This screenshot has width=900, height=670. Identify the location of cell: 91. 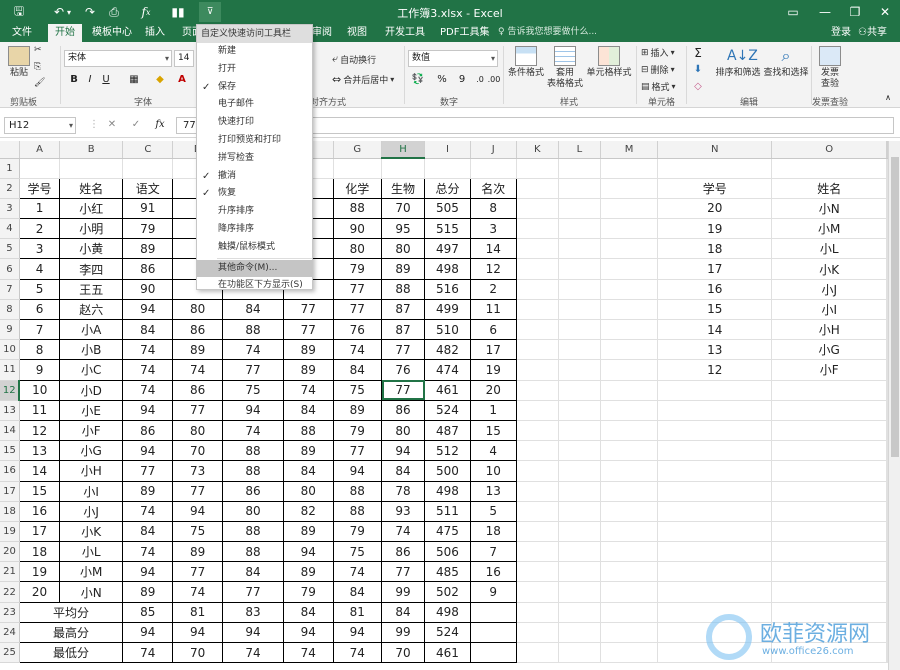
(148, 208).